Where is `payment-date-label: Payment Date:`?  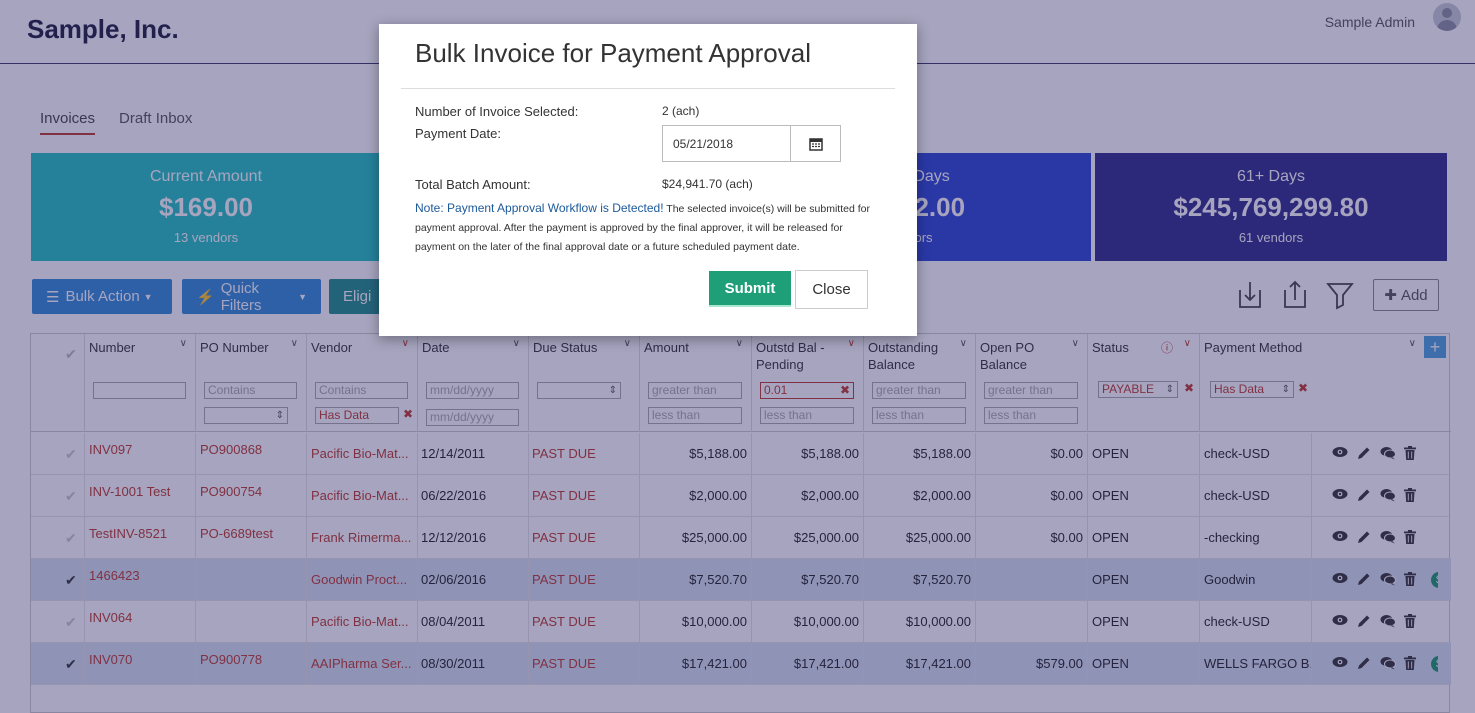
payment-date-label: Payment Date: is located at coordinates (458, 133).